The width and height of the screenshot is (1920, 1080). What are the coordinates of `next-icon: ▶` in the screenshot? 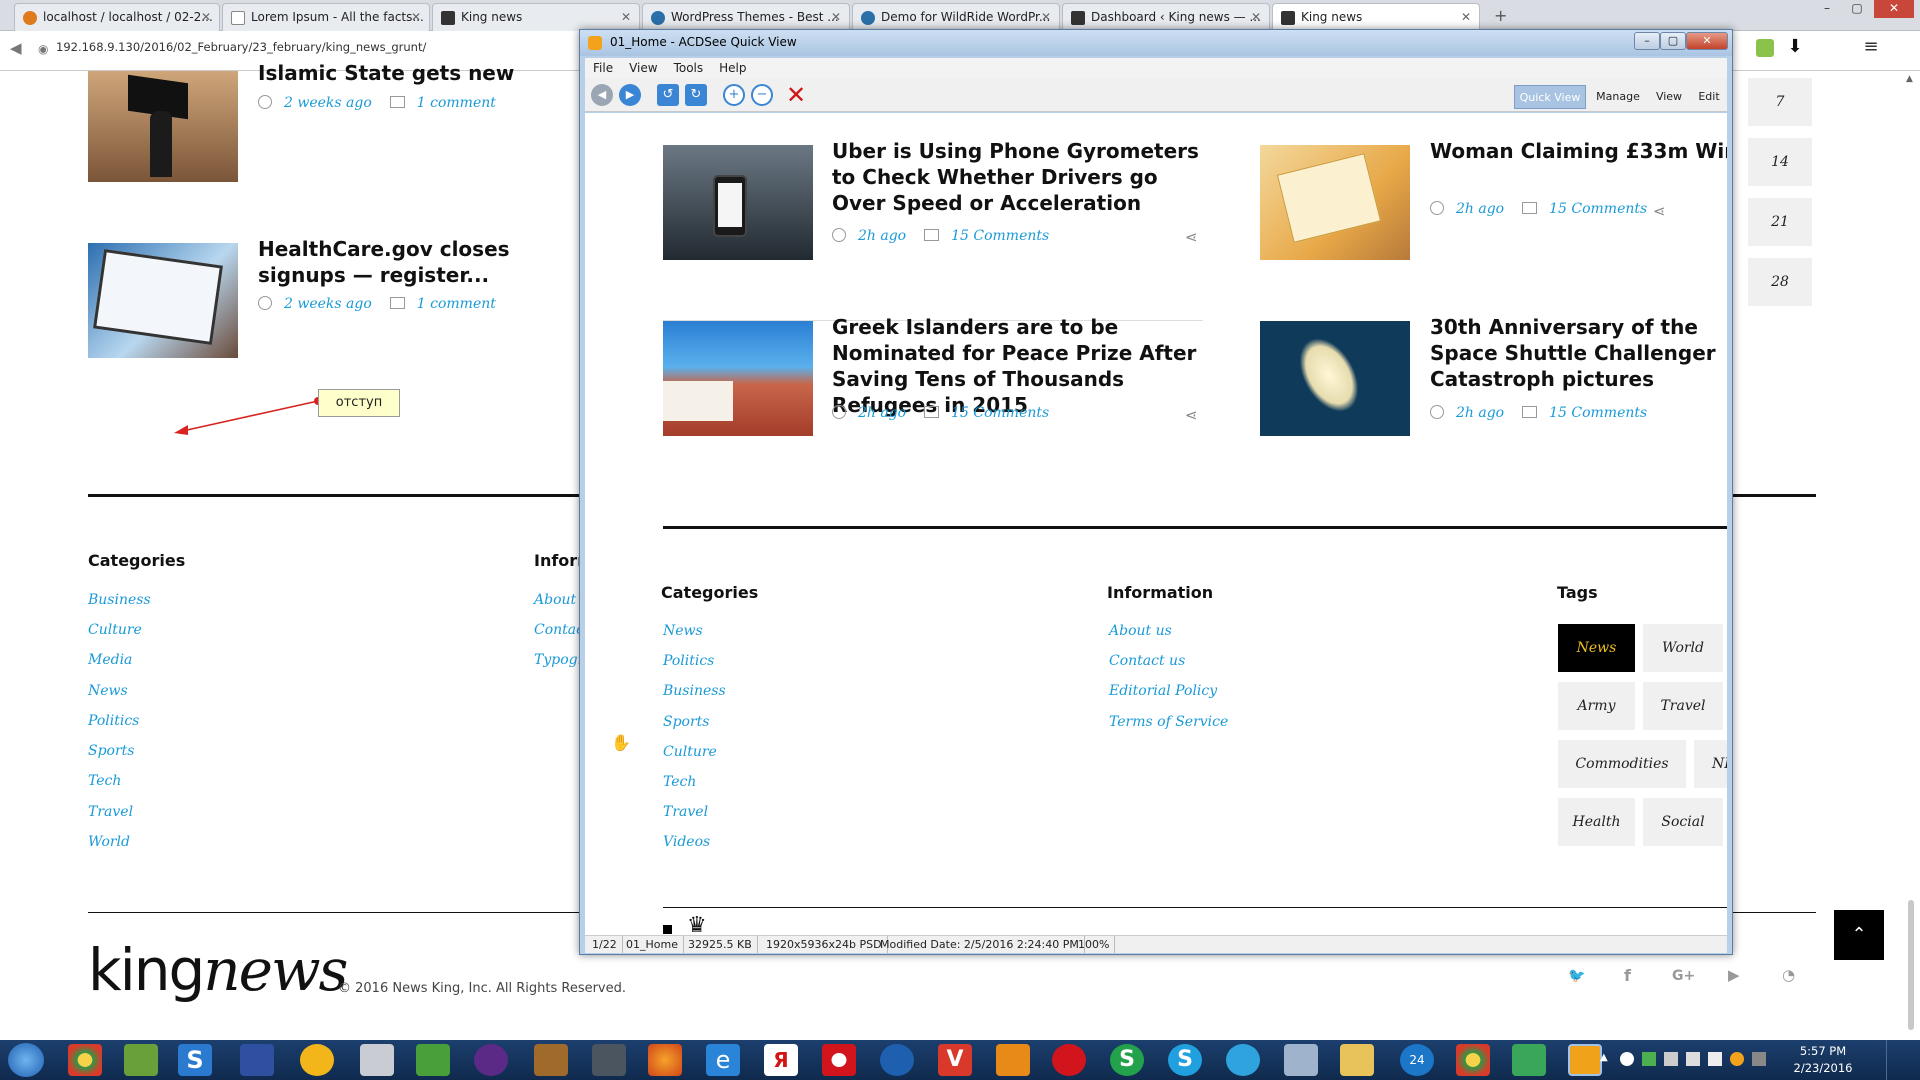 It's located at (630, 95).